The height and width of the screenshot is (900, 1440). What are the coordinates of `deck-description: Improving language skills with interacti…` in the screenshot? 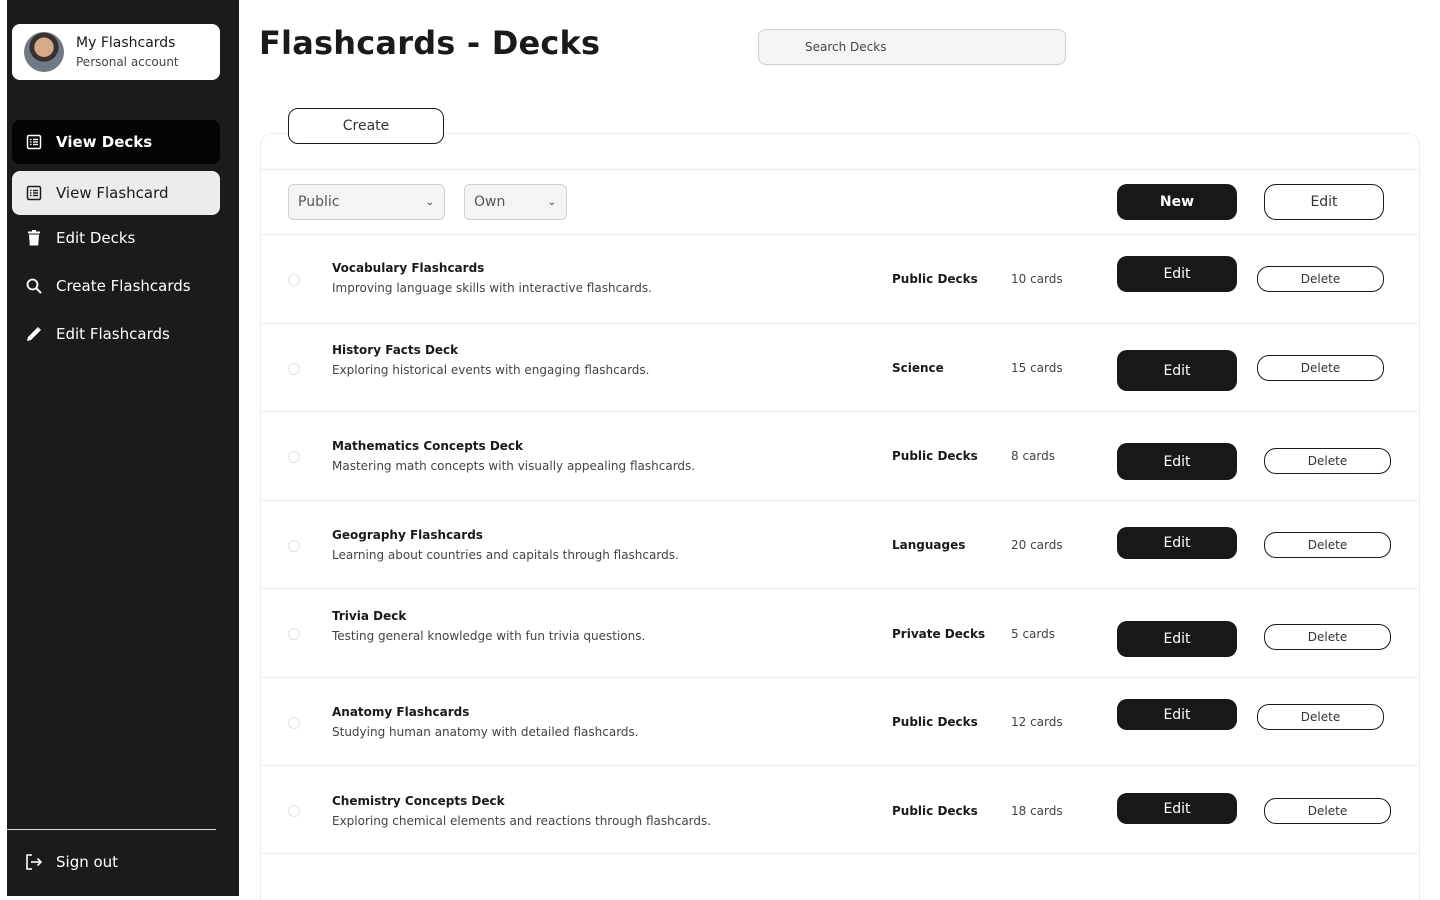 It's located at (492, 288).